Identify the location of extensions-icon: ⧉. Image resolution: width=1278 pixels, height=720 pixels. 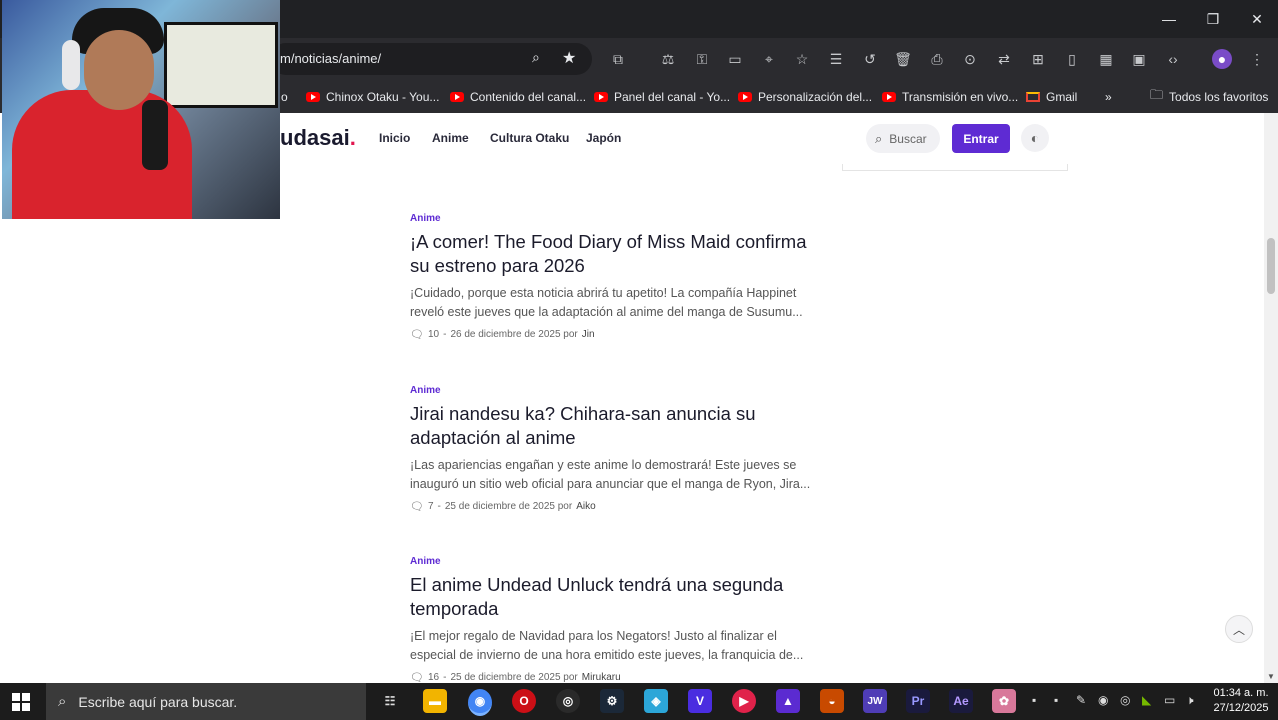
(618, 59).